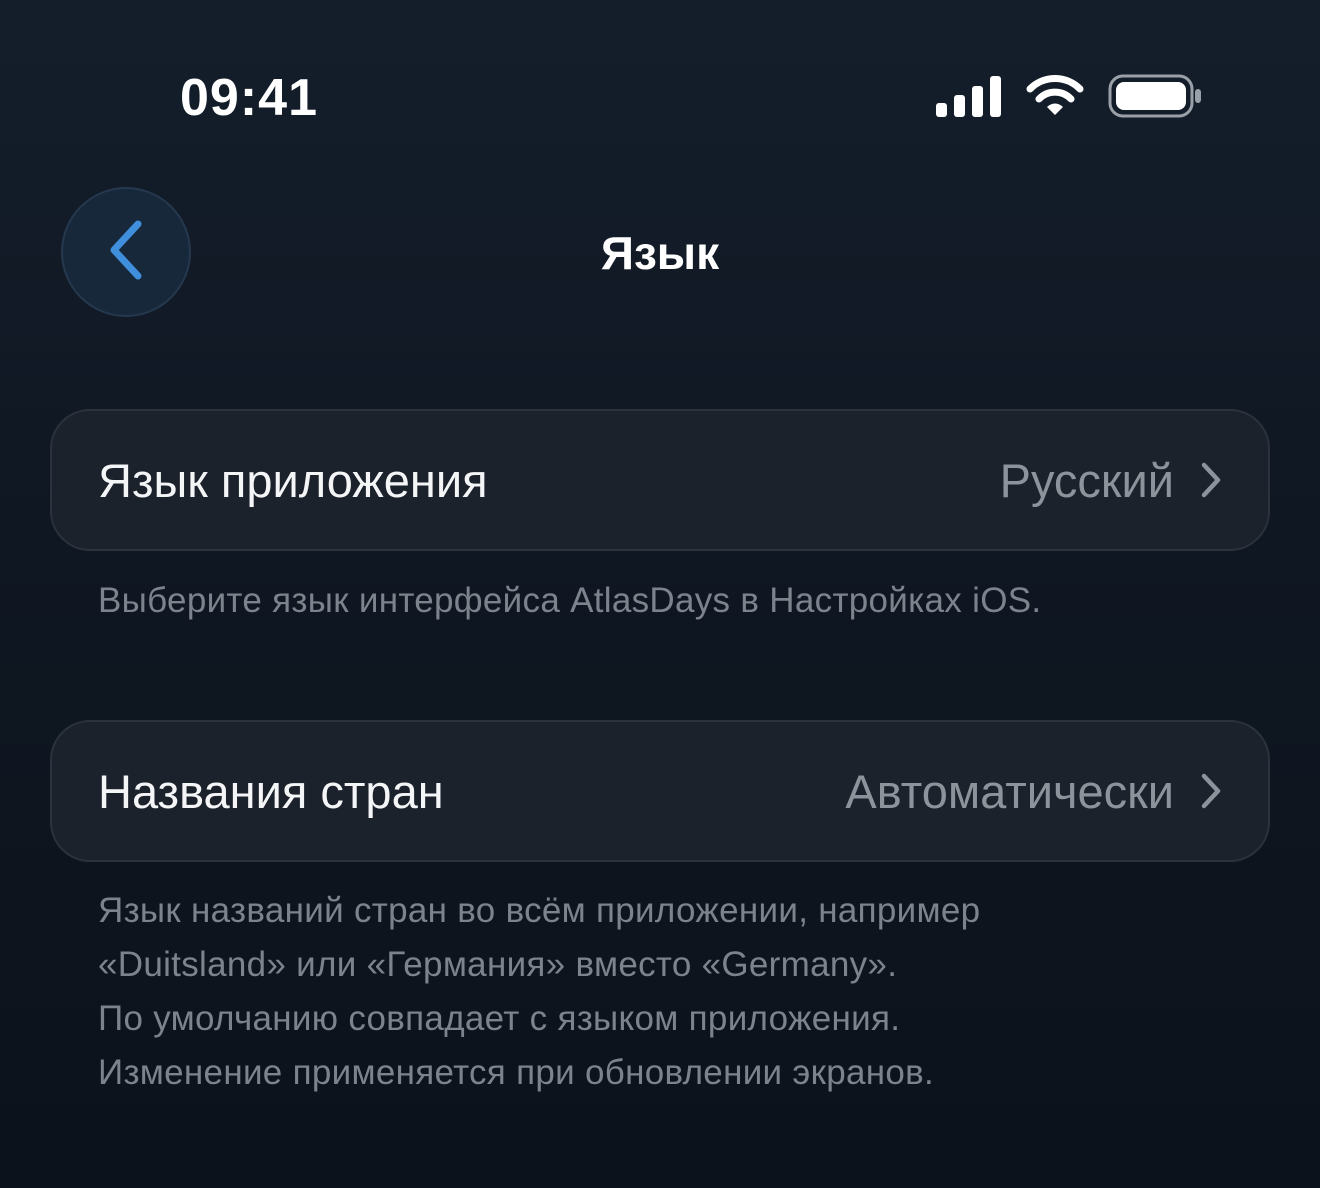  Describe the element at coordinates (660, 791) in the screenshot. I see `country-names-row: Названия стран Автоматически` at that location.